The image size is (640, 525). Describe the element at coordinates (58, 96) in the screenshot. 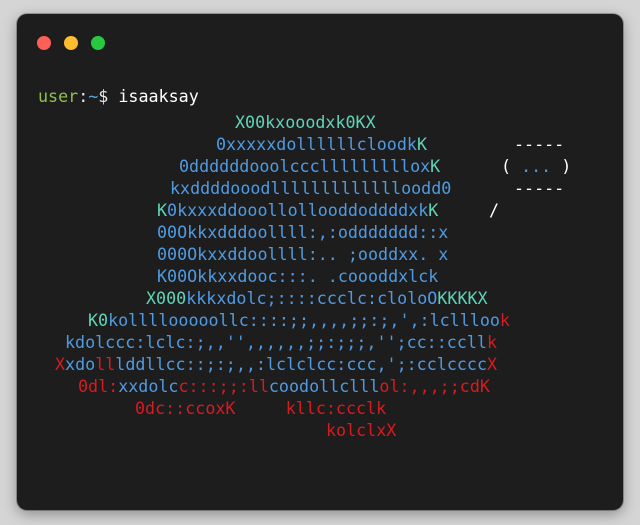

I see `prompt-user: user` at that location.